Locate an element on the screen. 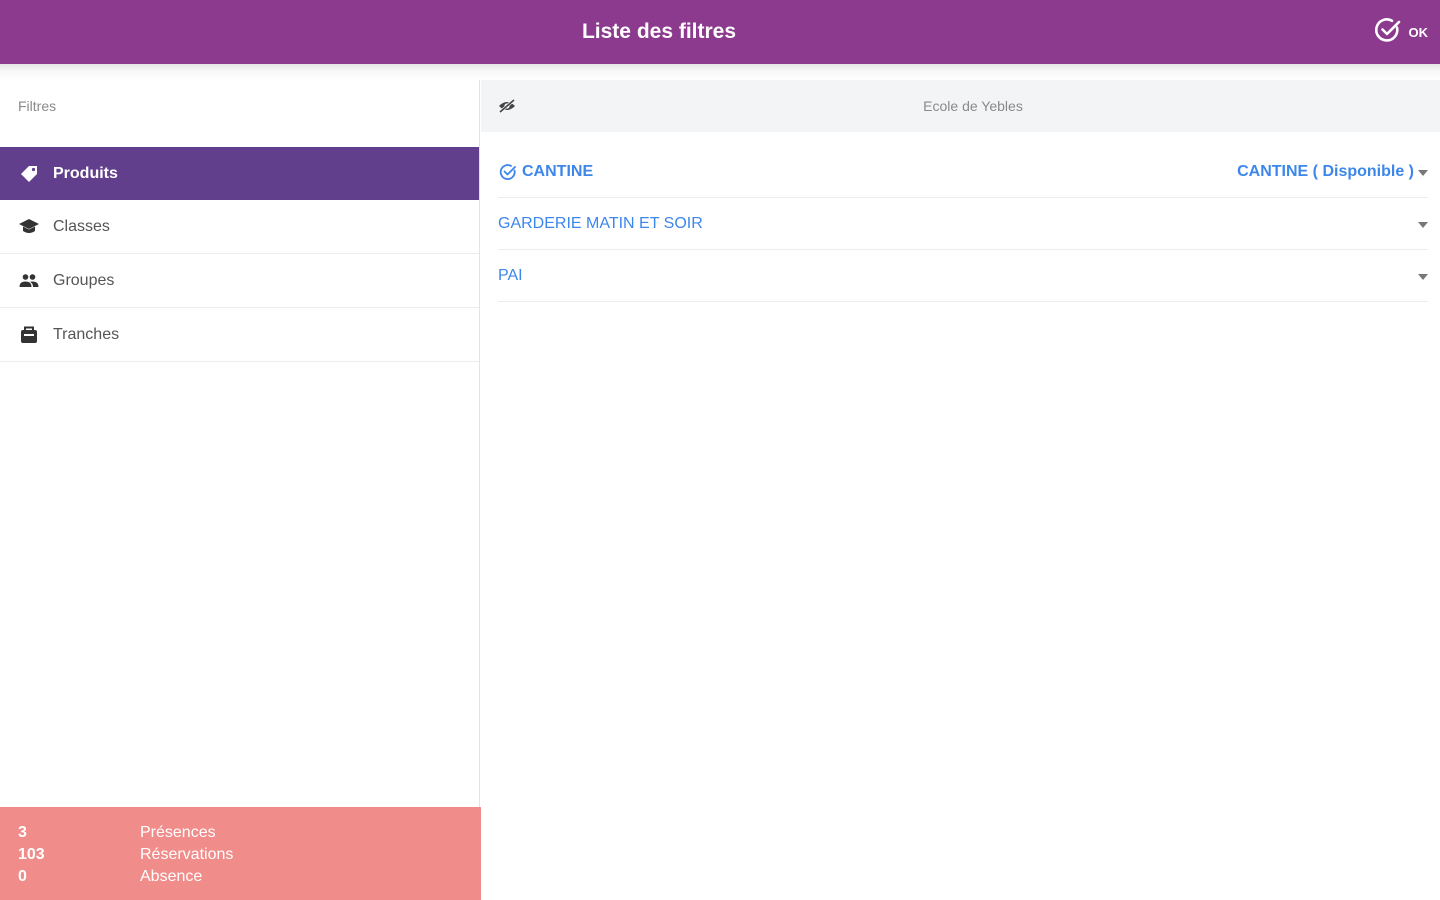 The width and height of the screenshot is (1440, 900). app-bar-shadow is located at coordinates (720, 72).